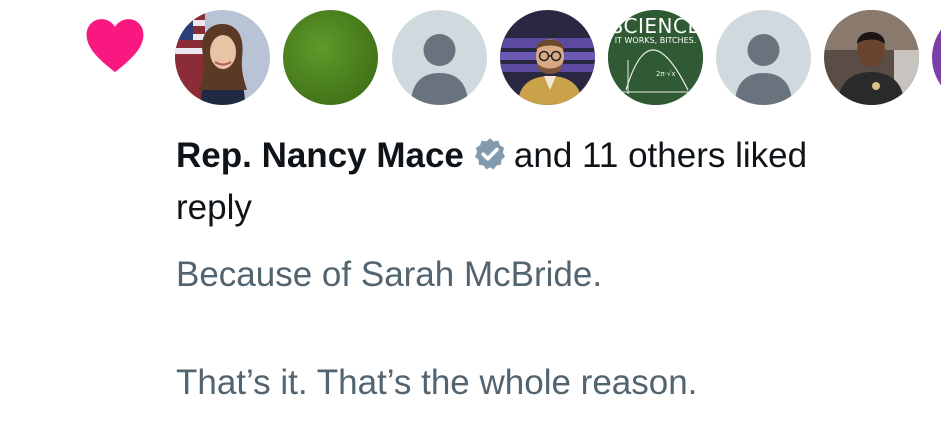 The image size is (941, 425). I want to click on liker-name-link: Rep. Nancy Mace, so click(320, 155).